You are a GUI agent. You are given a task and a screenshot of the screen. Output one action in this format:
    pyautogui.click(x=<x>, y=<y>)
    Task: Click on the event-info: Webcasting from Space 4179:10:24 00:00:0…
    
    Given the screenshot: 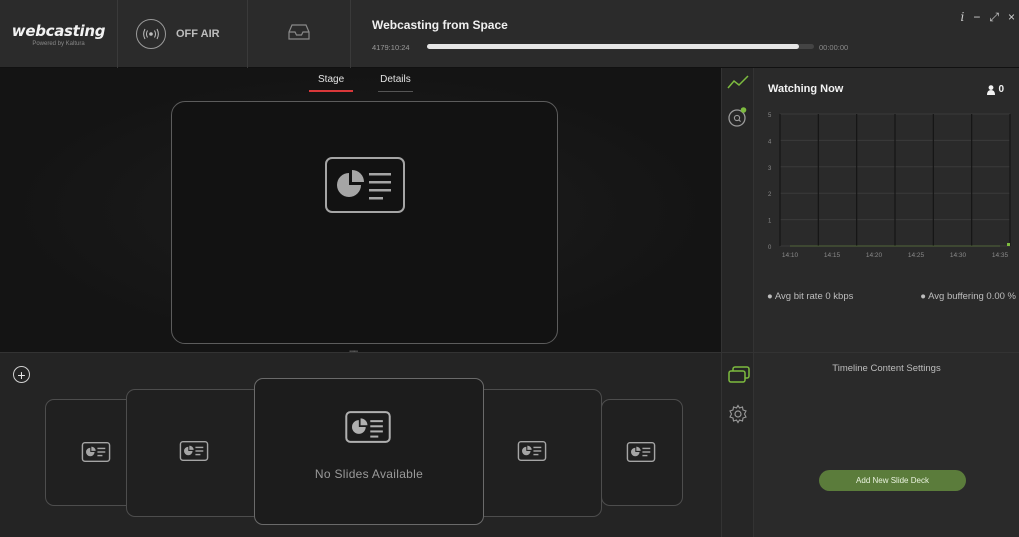 What is the action you would take?
    pyautogui.click(x=632, y=38)
    